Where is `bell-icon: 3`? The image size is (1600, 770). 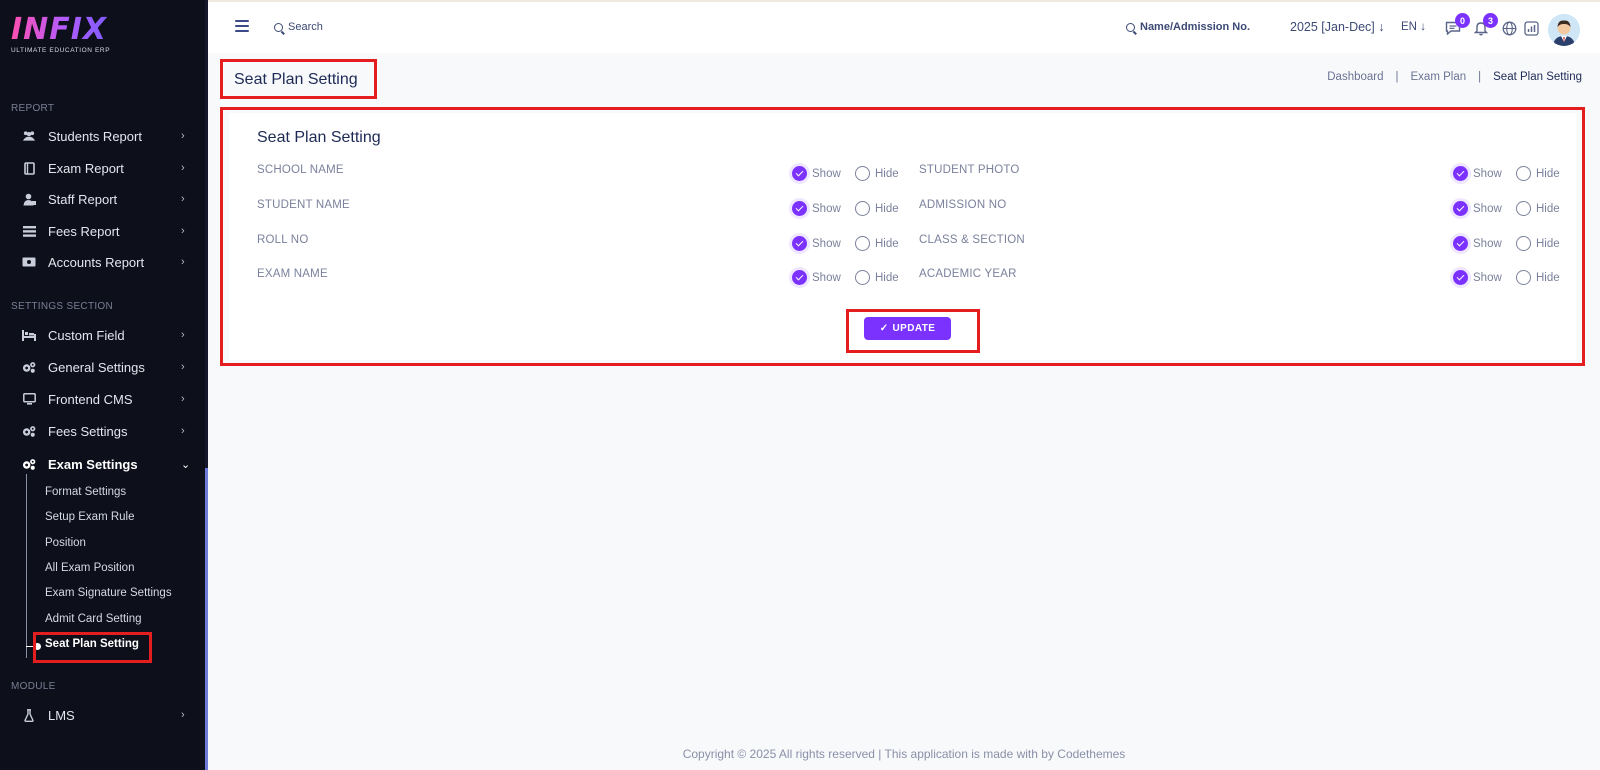 bell-icon: 3 is located at coordinates (1485, 25).